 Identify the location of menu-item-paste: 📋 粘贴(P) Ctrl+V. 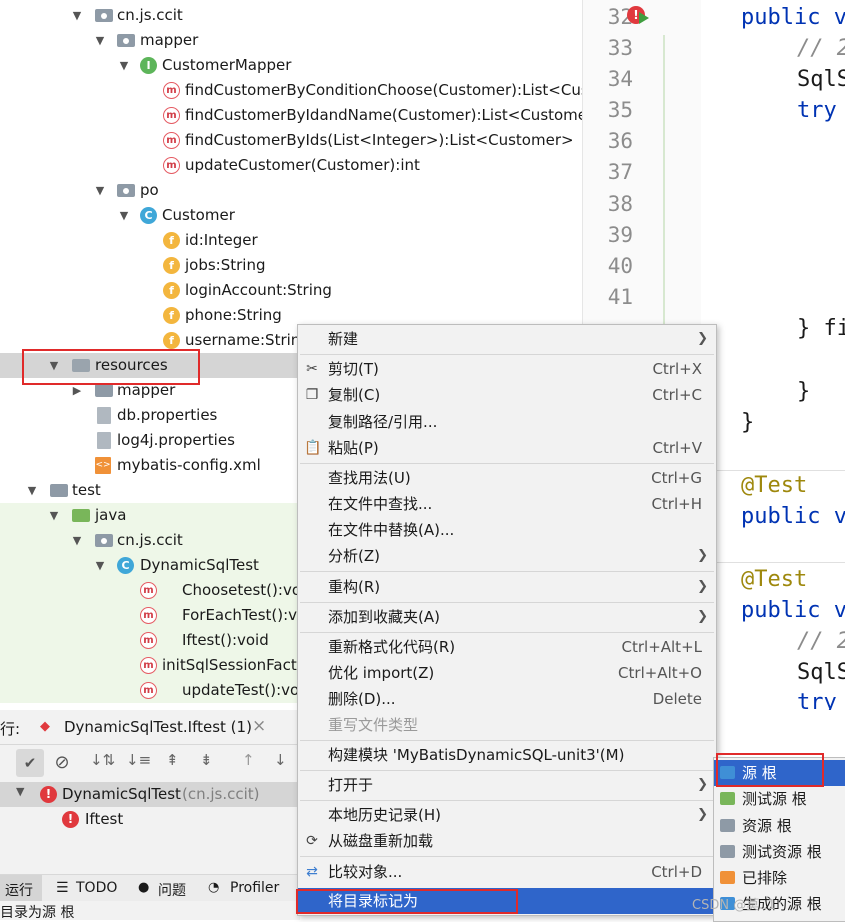
(507, 448).